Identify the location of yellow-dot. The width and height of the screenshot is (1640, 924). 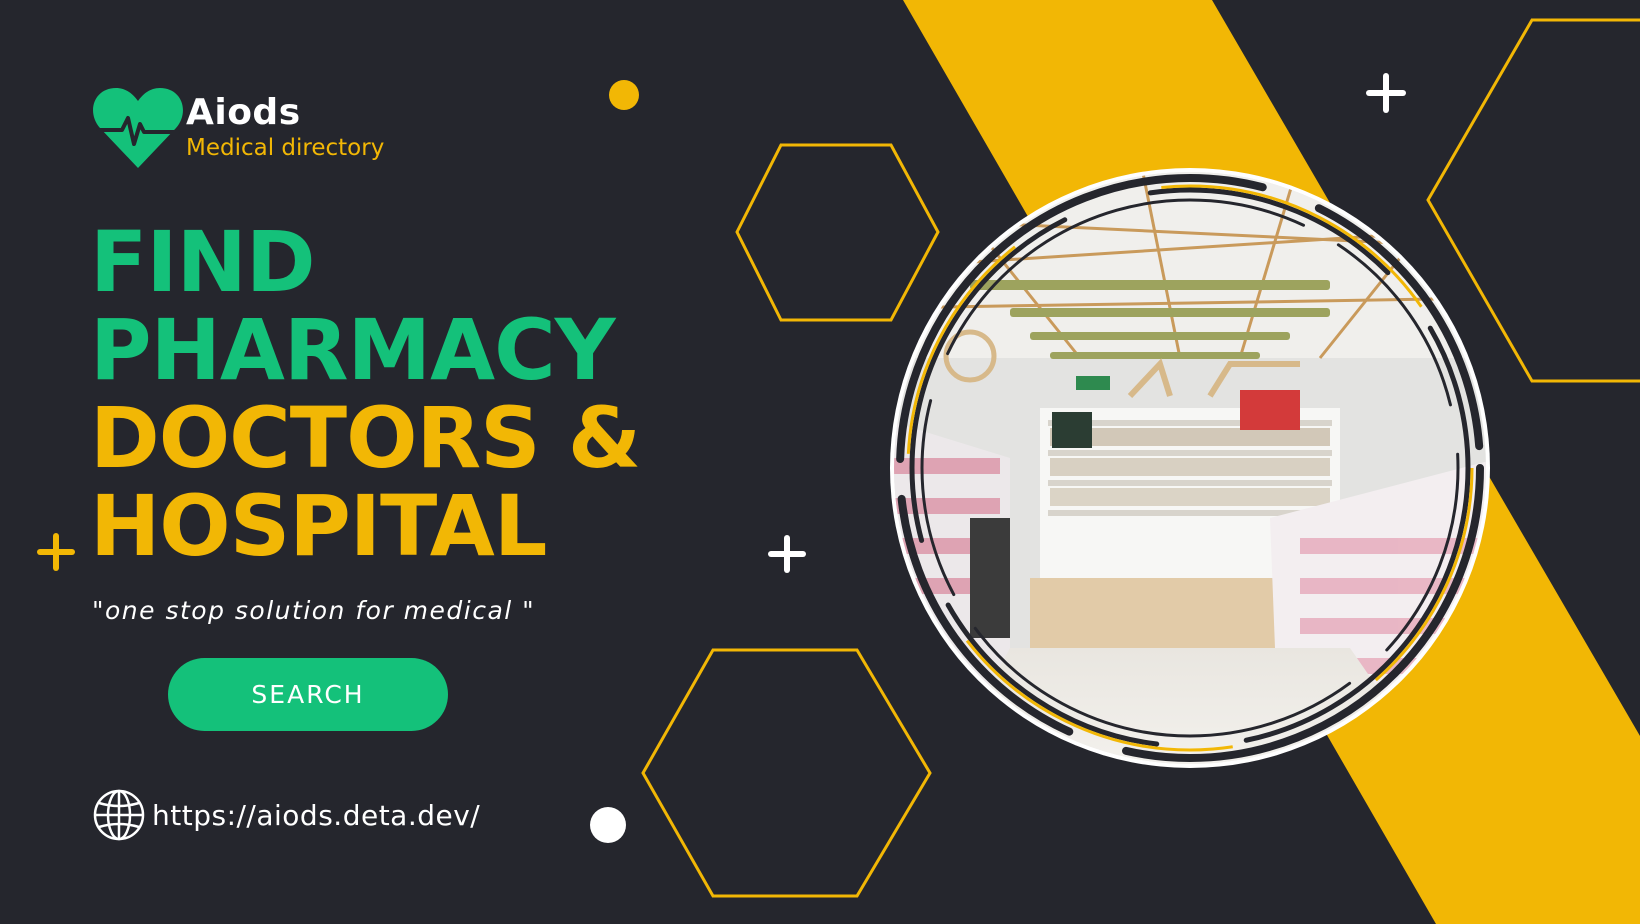
(624, 95).